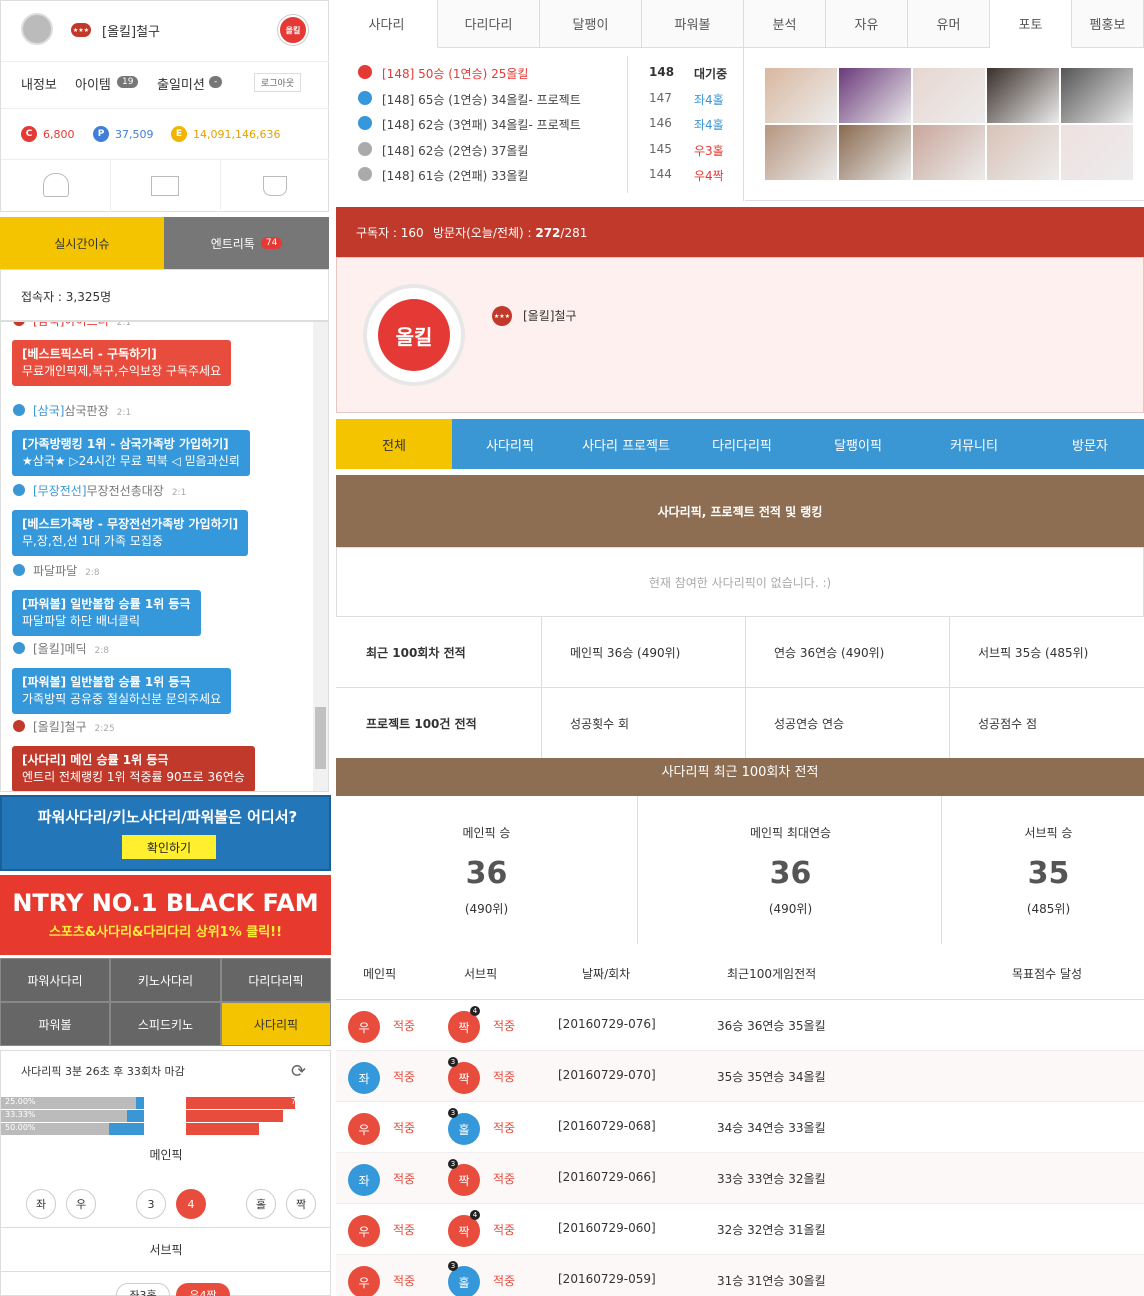 Image resolution: width=1144 pixels, height=1296 pixels. What do you see at coordinates (191, 1204) in the screenshot?
I see `main-pick-option: 4` at bounding box center [191, 1204].